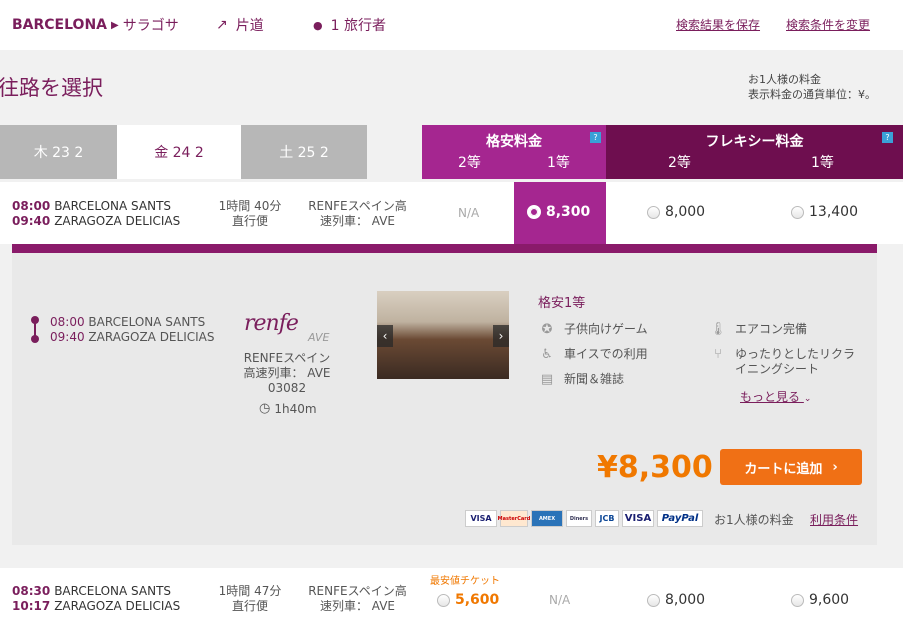  I want to click on detail-duration-label: 1h40m, so click(295, 408).